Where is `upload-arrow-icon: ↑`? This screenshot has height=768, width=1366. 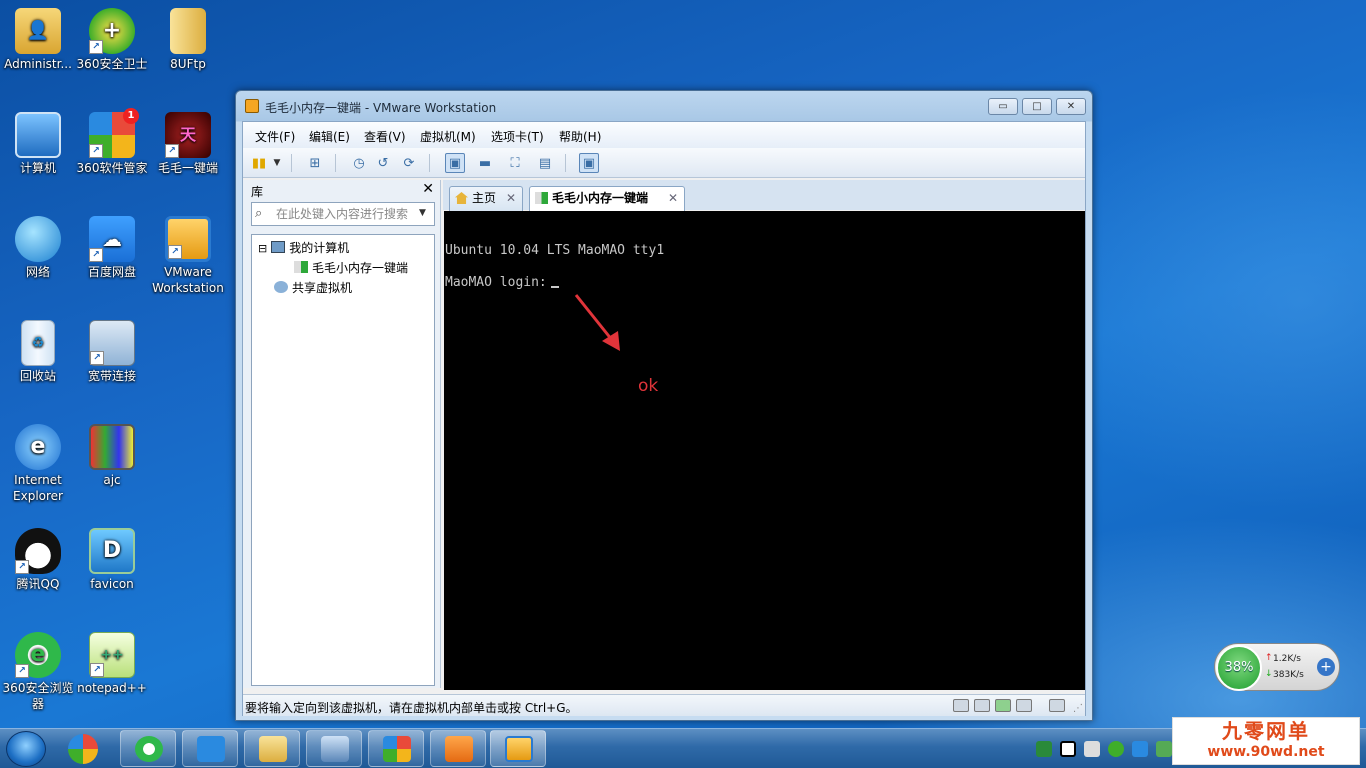 upload-arrow-icon: ↑ is located at coordinates (1269, 658).